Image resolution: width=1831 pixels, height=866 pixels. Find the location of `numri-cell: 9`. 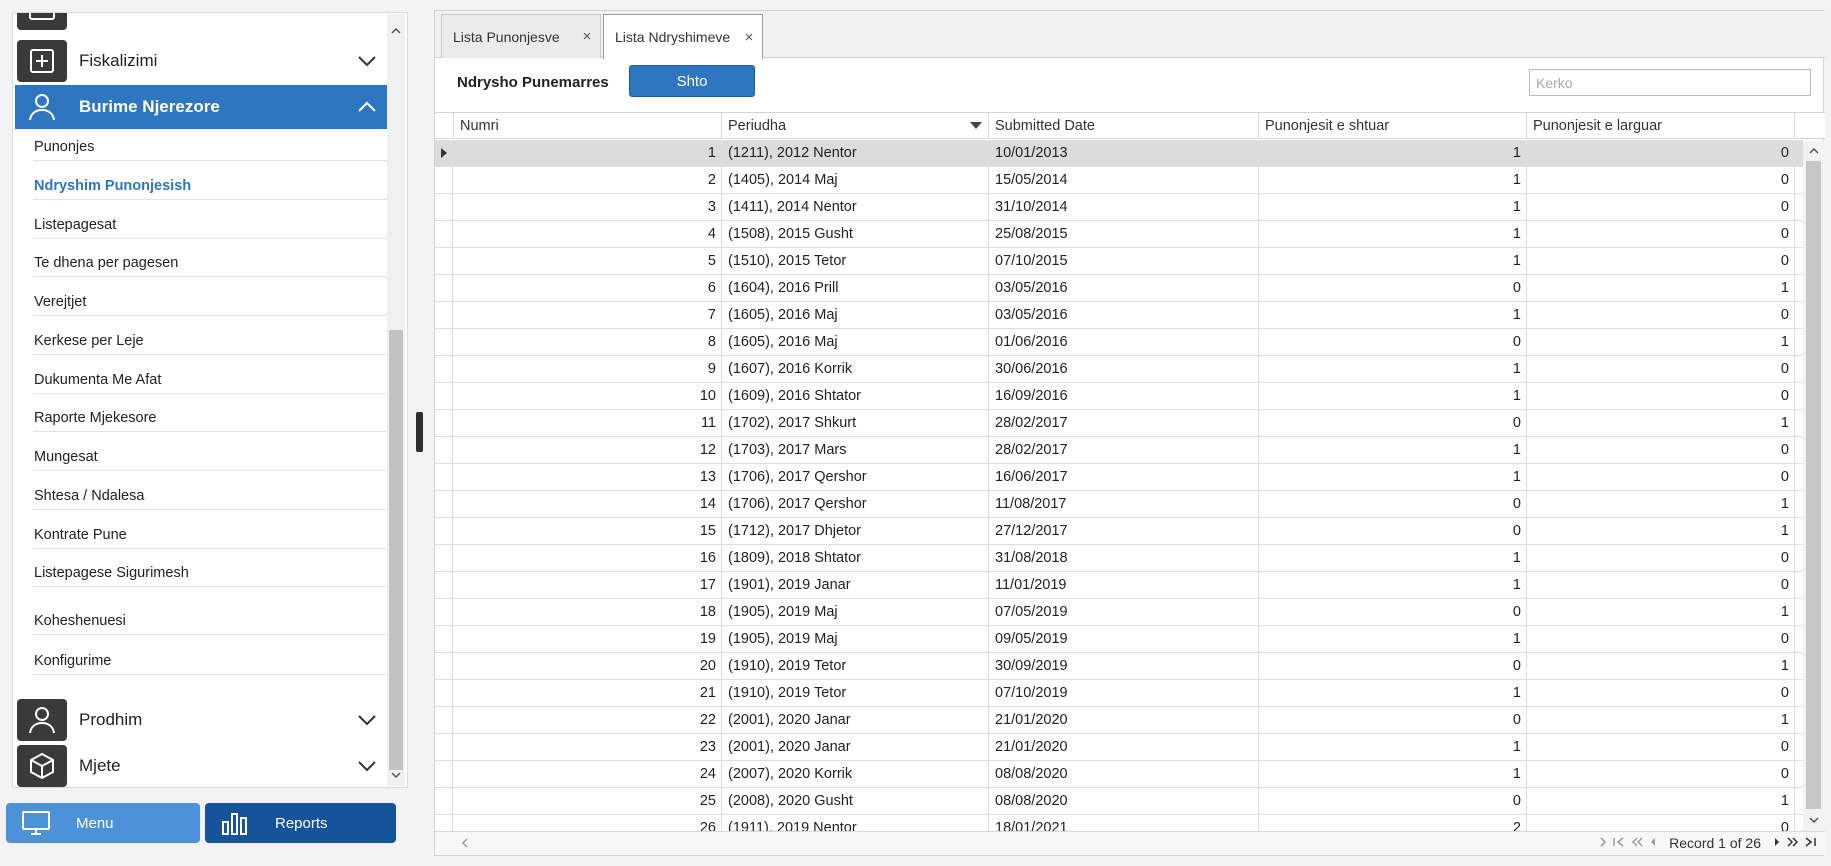

numri-cell: 9 is located at coordinates (588, 369).